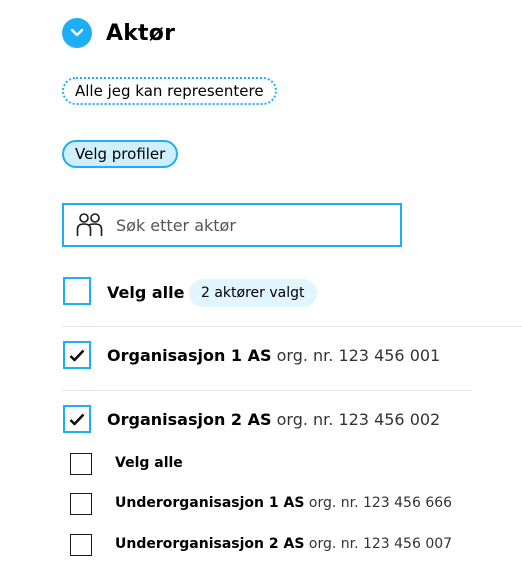 The width and height of the screenshot is (522, 580). I want to click on select-all-label: Velg alle, so click(145, 292).